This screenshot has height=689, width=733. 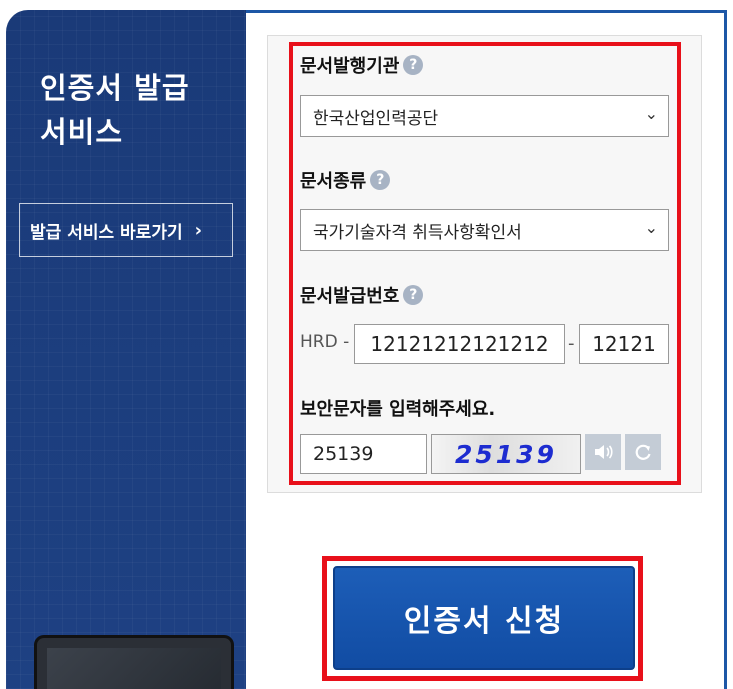 What do you see at coordinates (484, 618) in the screenshot?
I see `apply-certificate-button: 인증서 신청` at bounding box center [484, 618].